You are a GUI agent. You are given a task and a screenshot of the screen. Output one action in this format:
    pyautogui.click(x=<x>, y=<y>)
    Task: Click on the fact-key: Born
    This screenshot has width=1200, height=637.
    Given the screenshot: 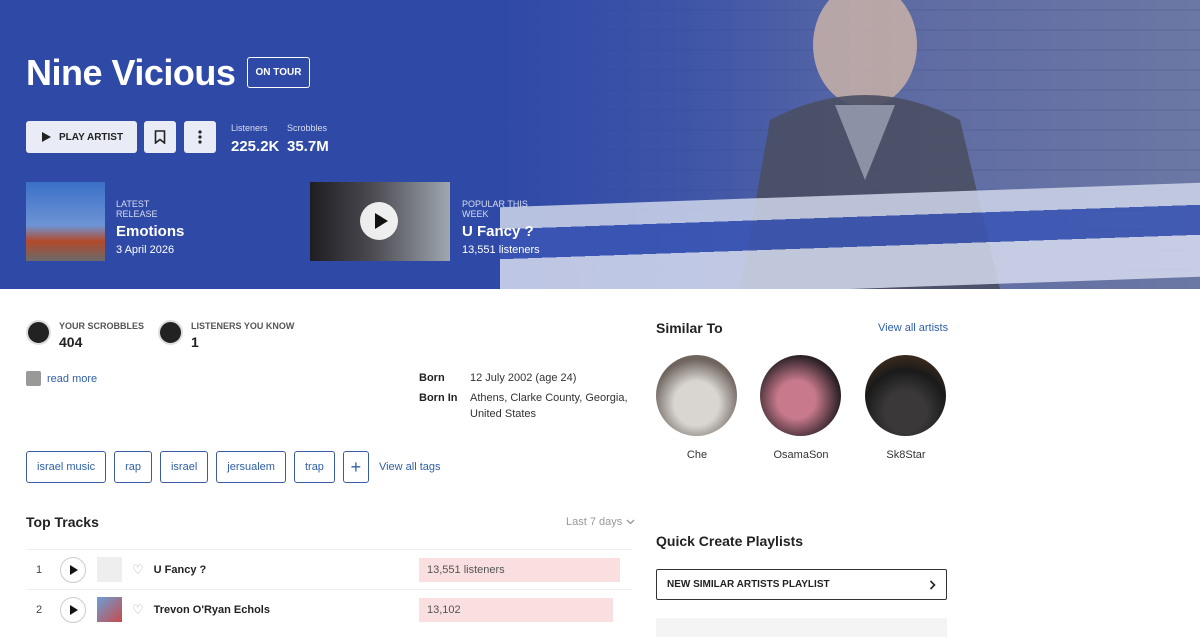 What is the action you would take?
    pyautogui.click(x=432, y=378)
    